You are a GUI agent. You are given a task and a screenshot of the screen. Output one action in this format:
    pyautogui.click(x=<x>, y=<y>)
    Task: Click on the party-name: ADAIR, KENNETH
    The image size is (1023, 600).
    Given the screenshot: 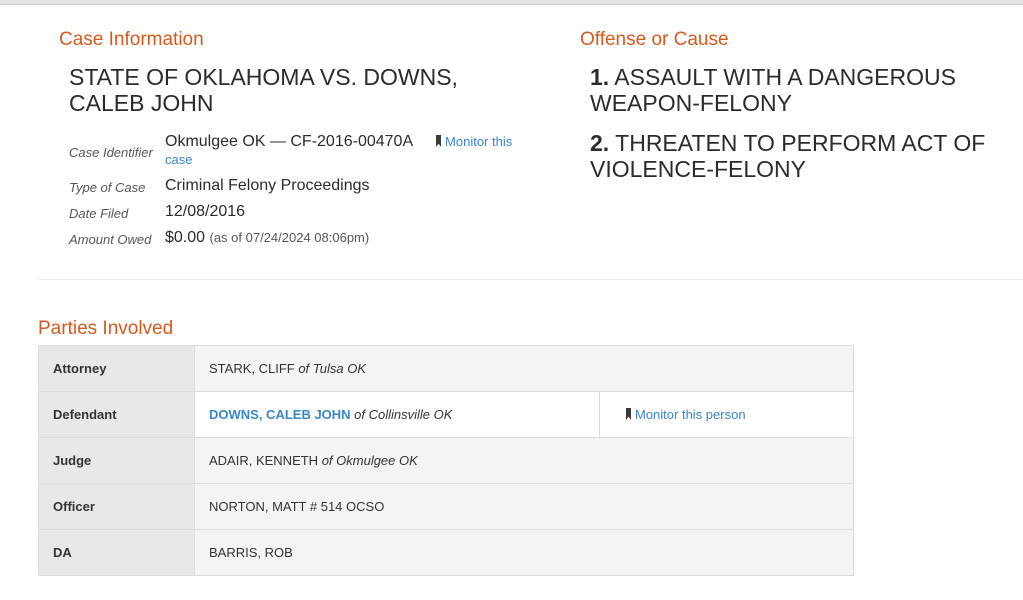 What is the action you would take?
    pyautogui.click(x=264, y=460)
    